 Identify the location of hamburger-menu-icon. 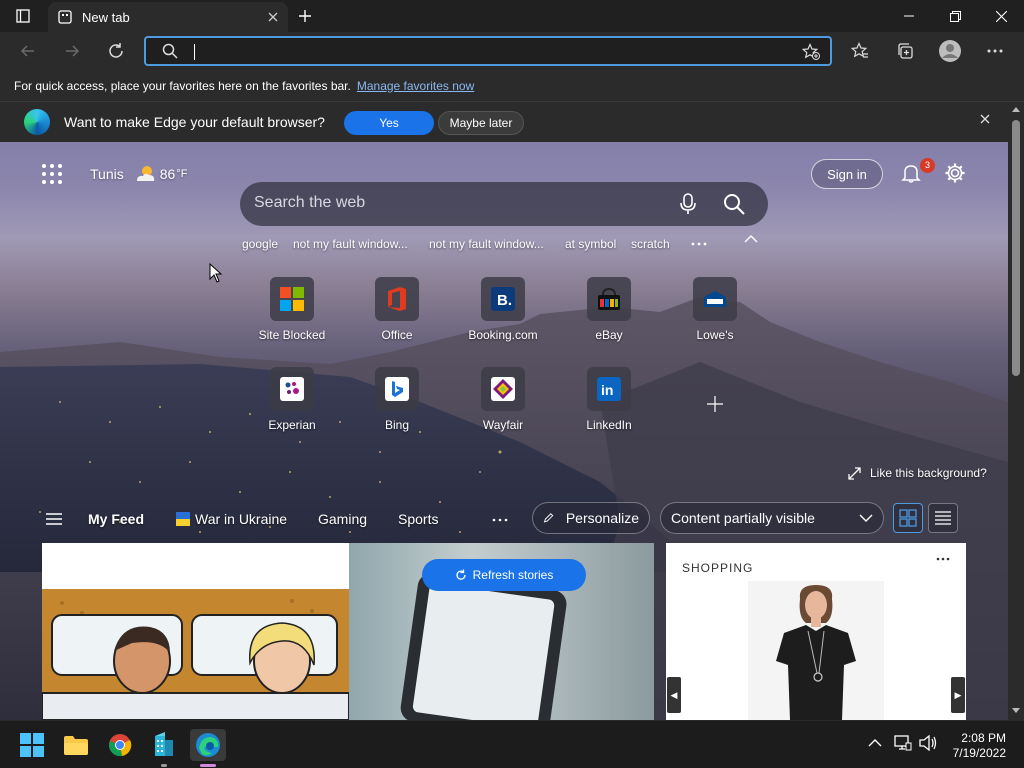
(54, 519).